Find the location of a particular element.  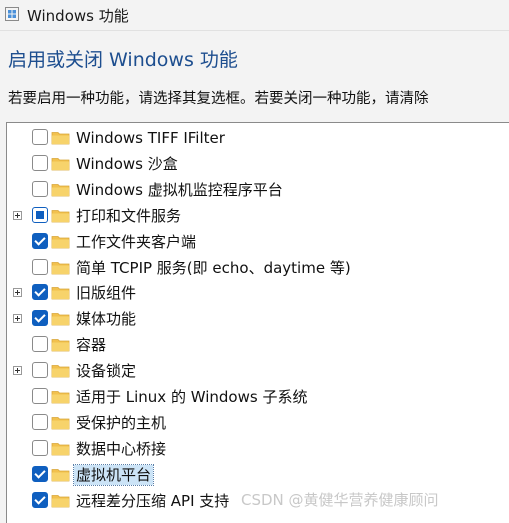

feature-label: Windows TIFF IFilter is located at coordinates (150, 138).